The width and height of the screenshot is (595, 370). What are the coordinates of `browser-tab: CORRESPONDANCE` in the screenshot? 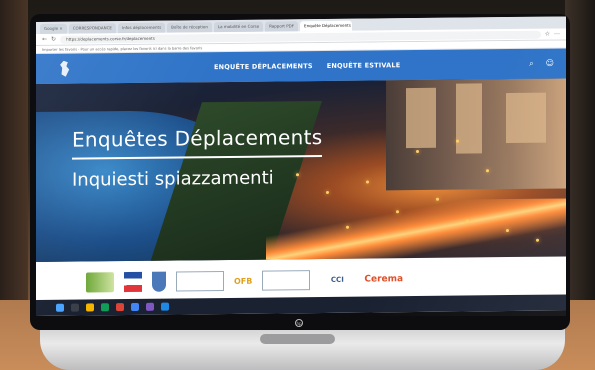 It's located at (92, 28).